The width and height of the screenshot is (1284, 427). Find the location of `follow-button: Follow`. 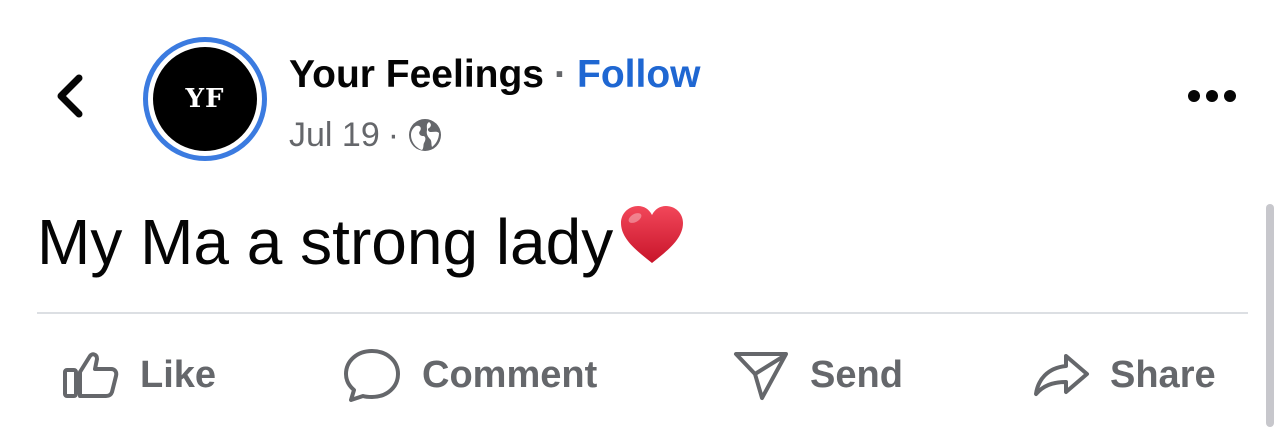

follow-button: Follow is located at coordinates (638, 75).